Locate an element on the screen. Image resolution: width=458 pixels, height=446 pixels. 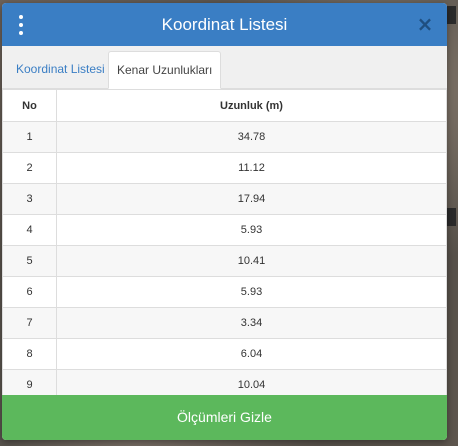
table-row: 6 5.93 is located at coordinates (224, 292).